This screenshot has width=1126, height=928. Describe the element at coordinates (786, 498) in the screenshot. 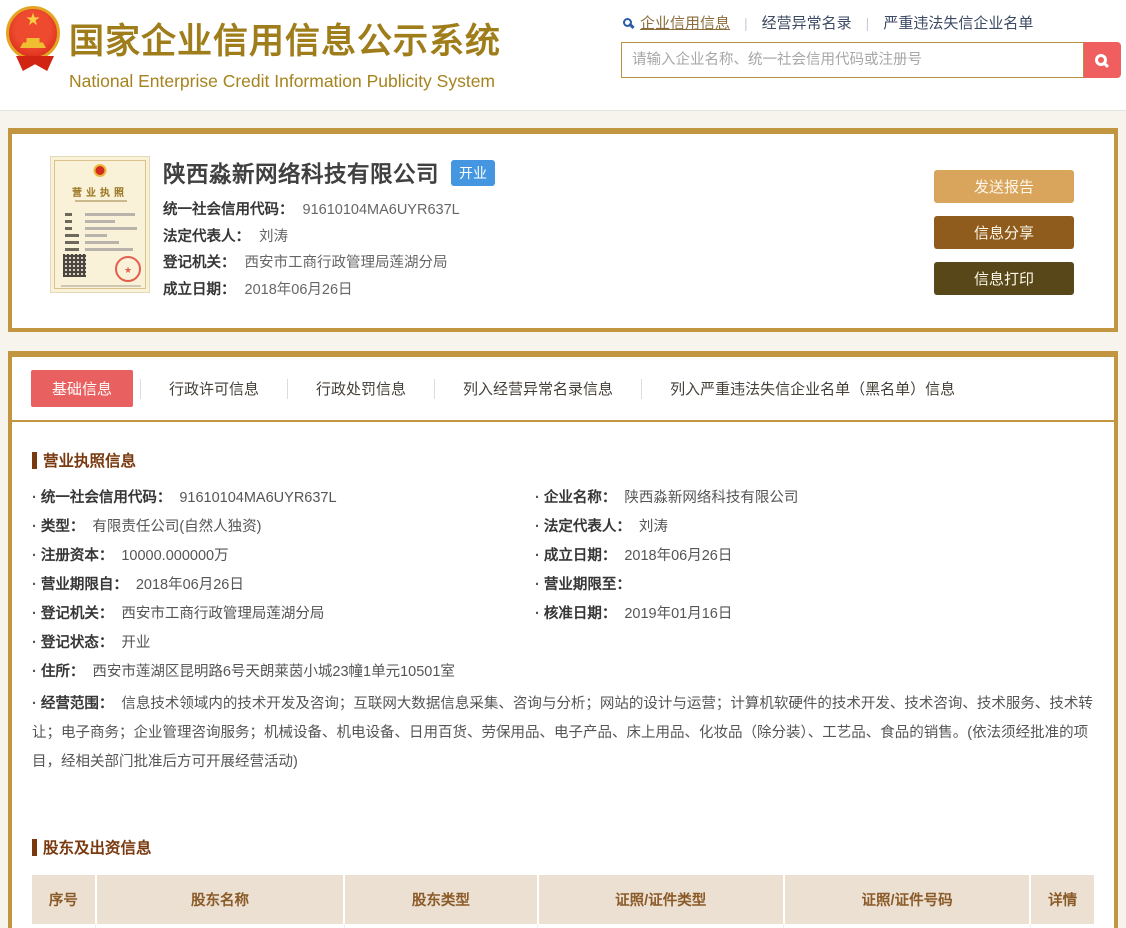

I see `field-company-name: 企业名称：陕西淼新网络科技有限公司` at that location.